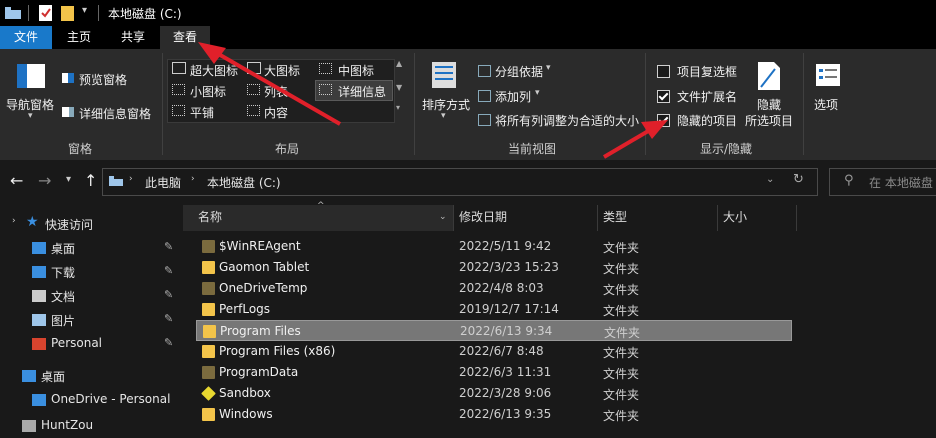  I want to click on file-row: Program Files (x86) 2022/6/7 8:48 文件夹, so click(494, 351).